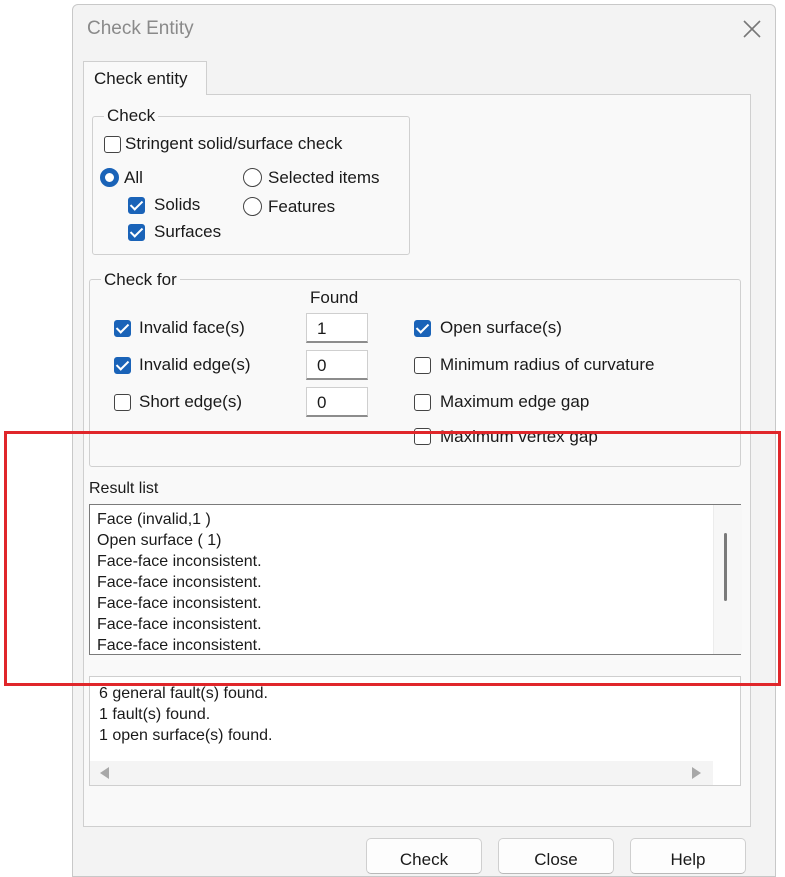 Image resolution: width=785 pixels, height=877 pixels. I want to click on min-radius-label: Minimum radius of curvature, so click(547, 364).